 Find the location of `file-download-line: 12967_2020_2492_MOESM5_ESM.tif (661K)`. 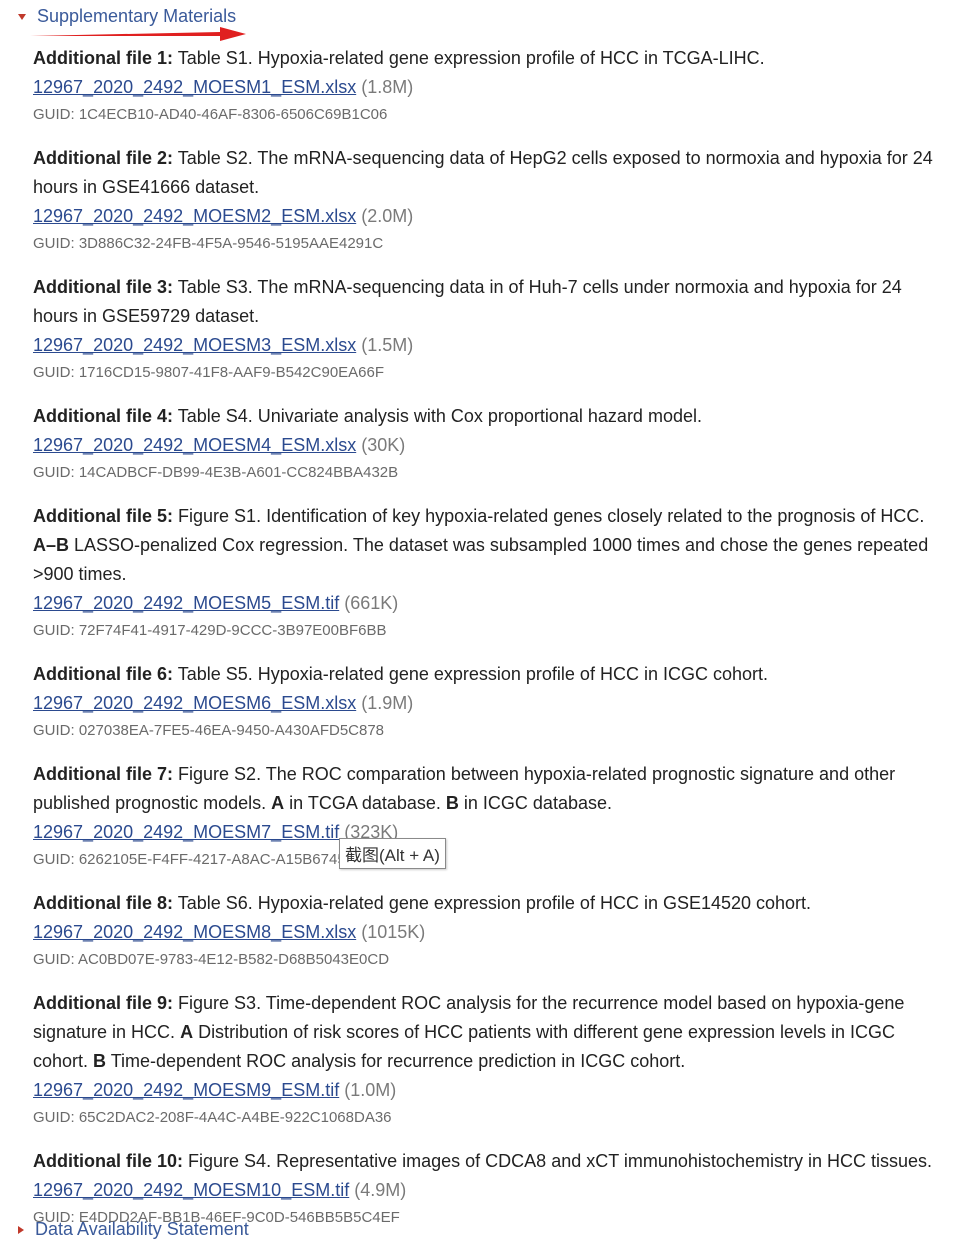

file-download-line: 12967_2020_2492_MOESM5_ESM.tif (661K) is located at coordinates (490, 603).